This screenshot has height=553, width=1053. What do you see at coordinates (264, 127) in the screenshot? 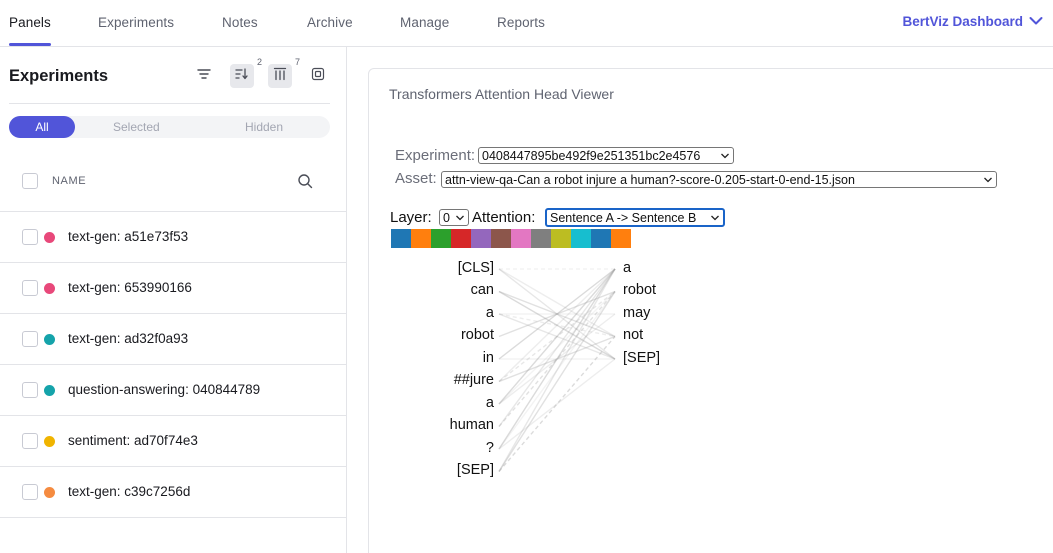
I see `segment-hidden: Hidden` at bounding box center [264, 127].